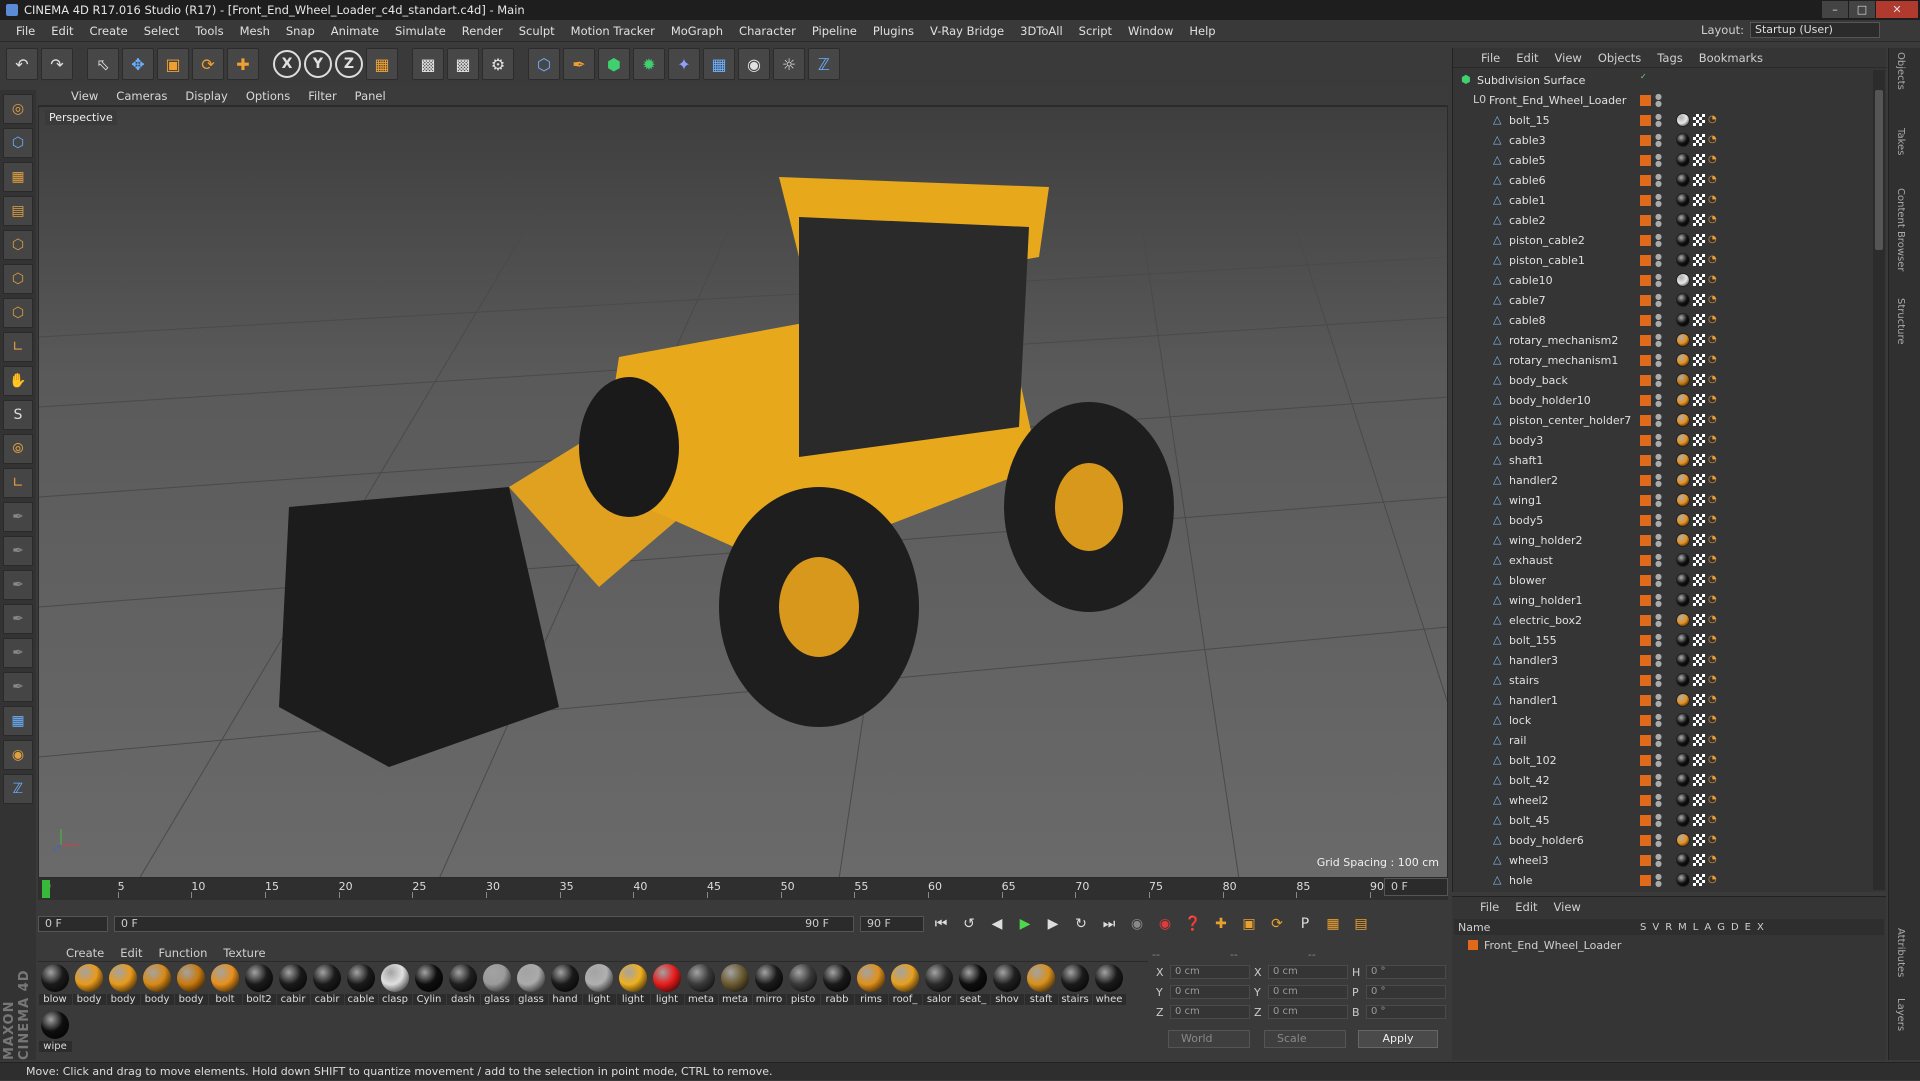  Describe the element at coordinates (161, 31) in the screenshot. I see `menu-select: Select` at that location.